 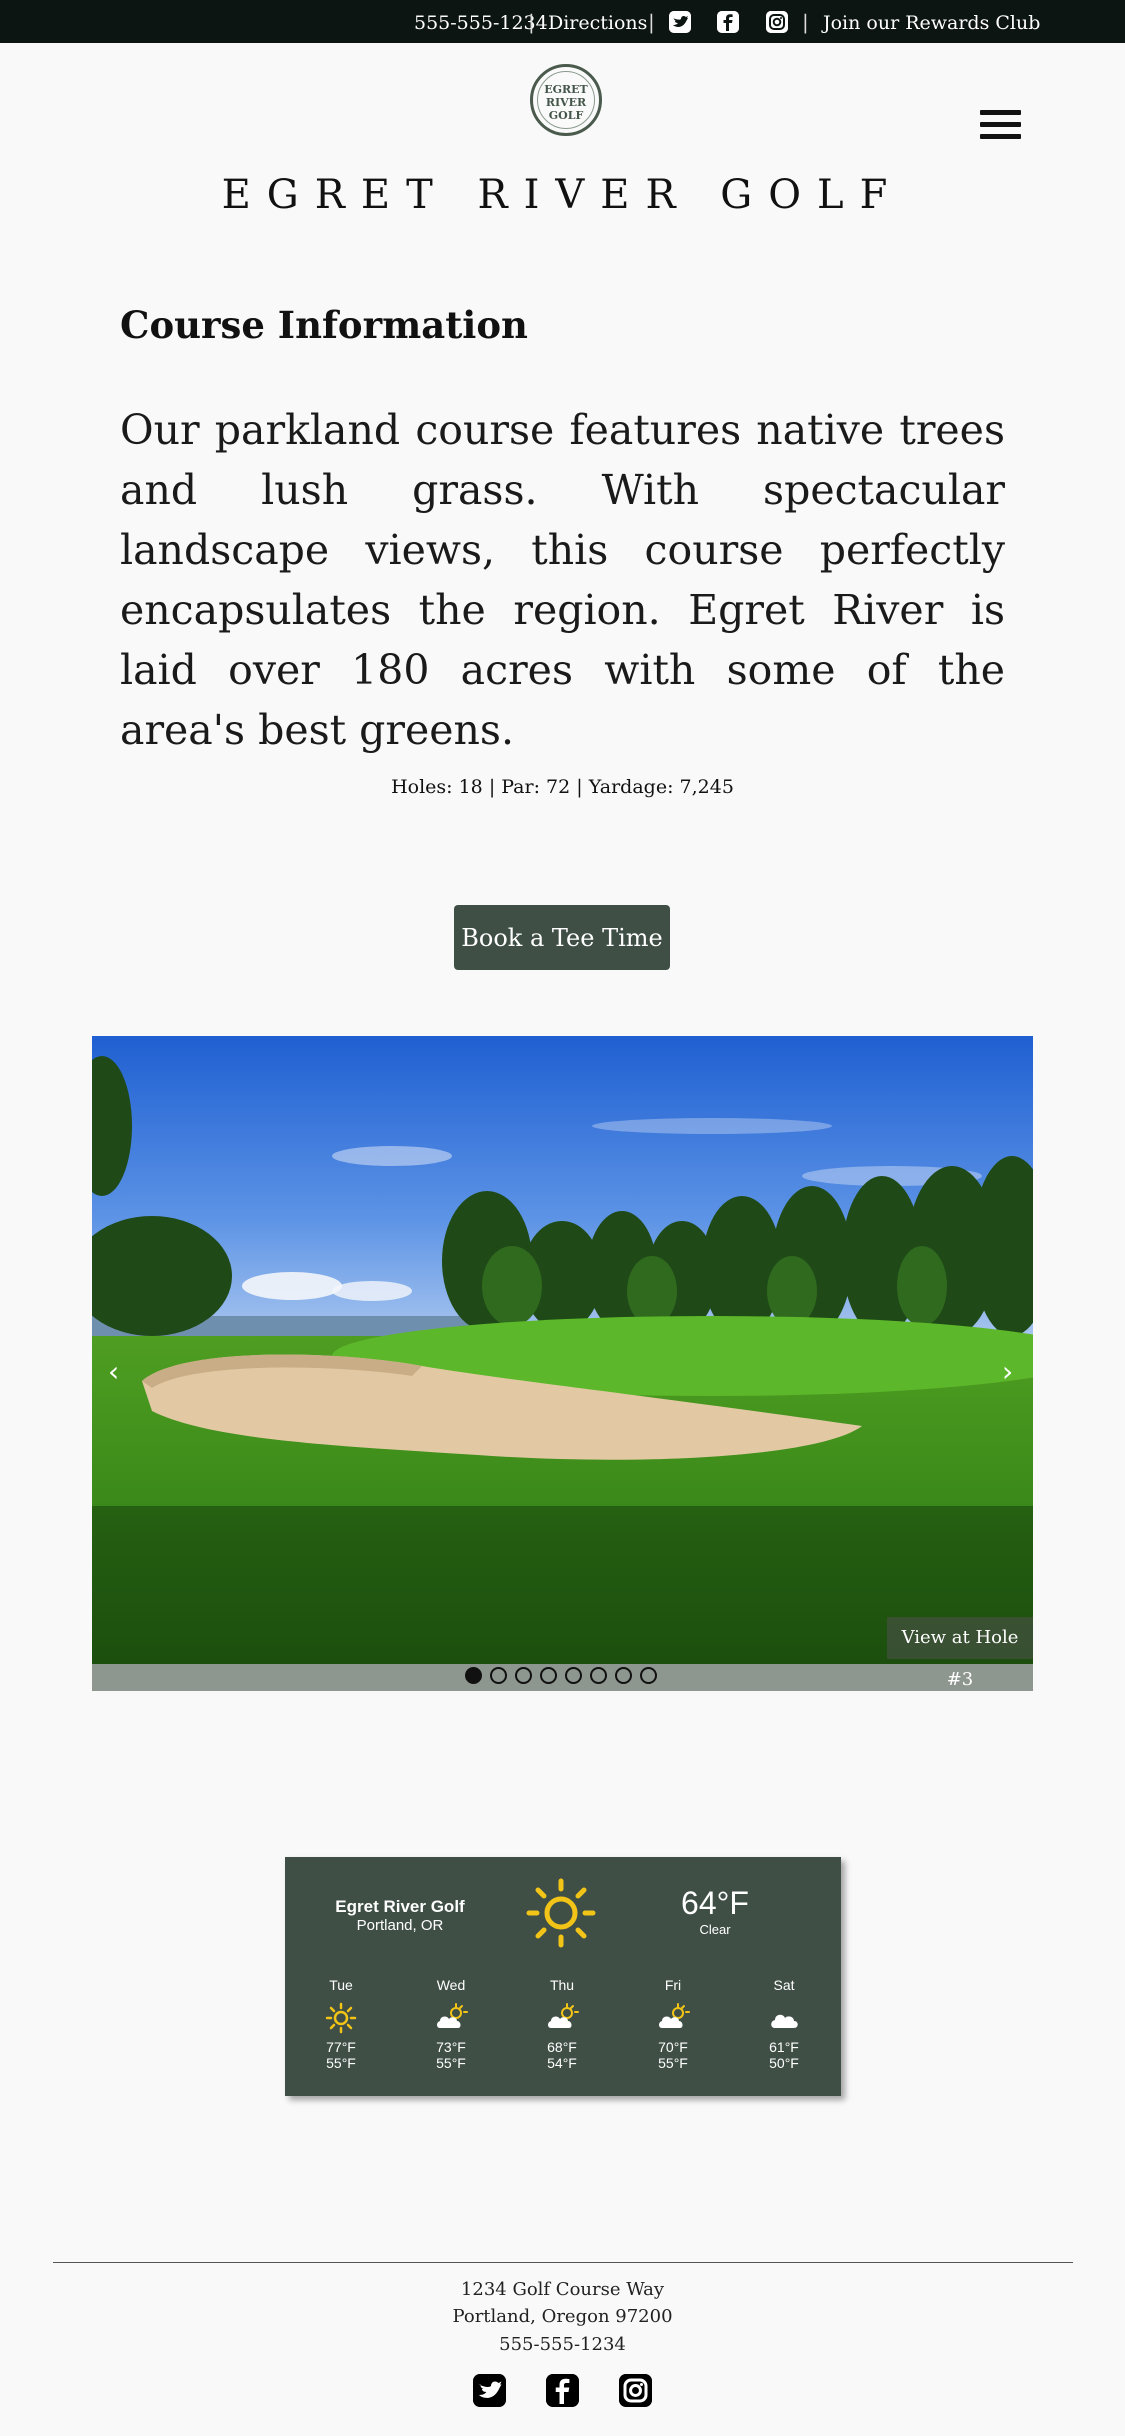 What do you see at coordinates (341, 2047) in the screenshot?
I see `forecast-high: 77°F` at bounding box center [341, 2047].